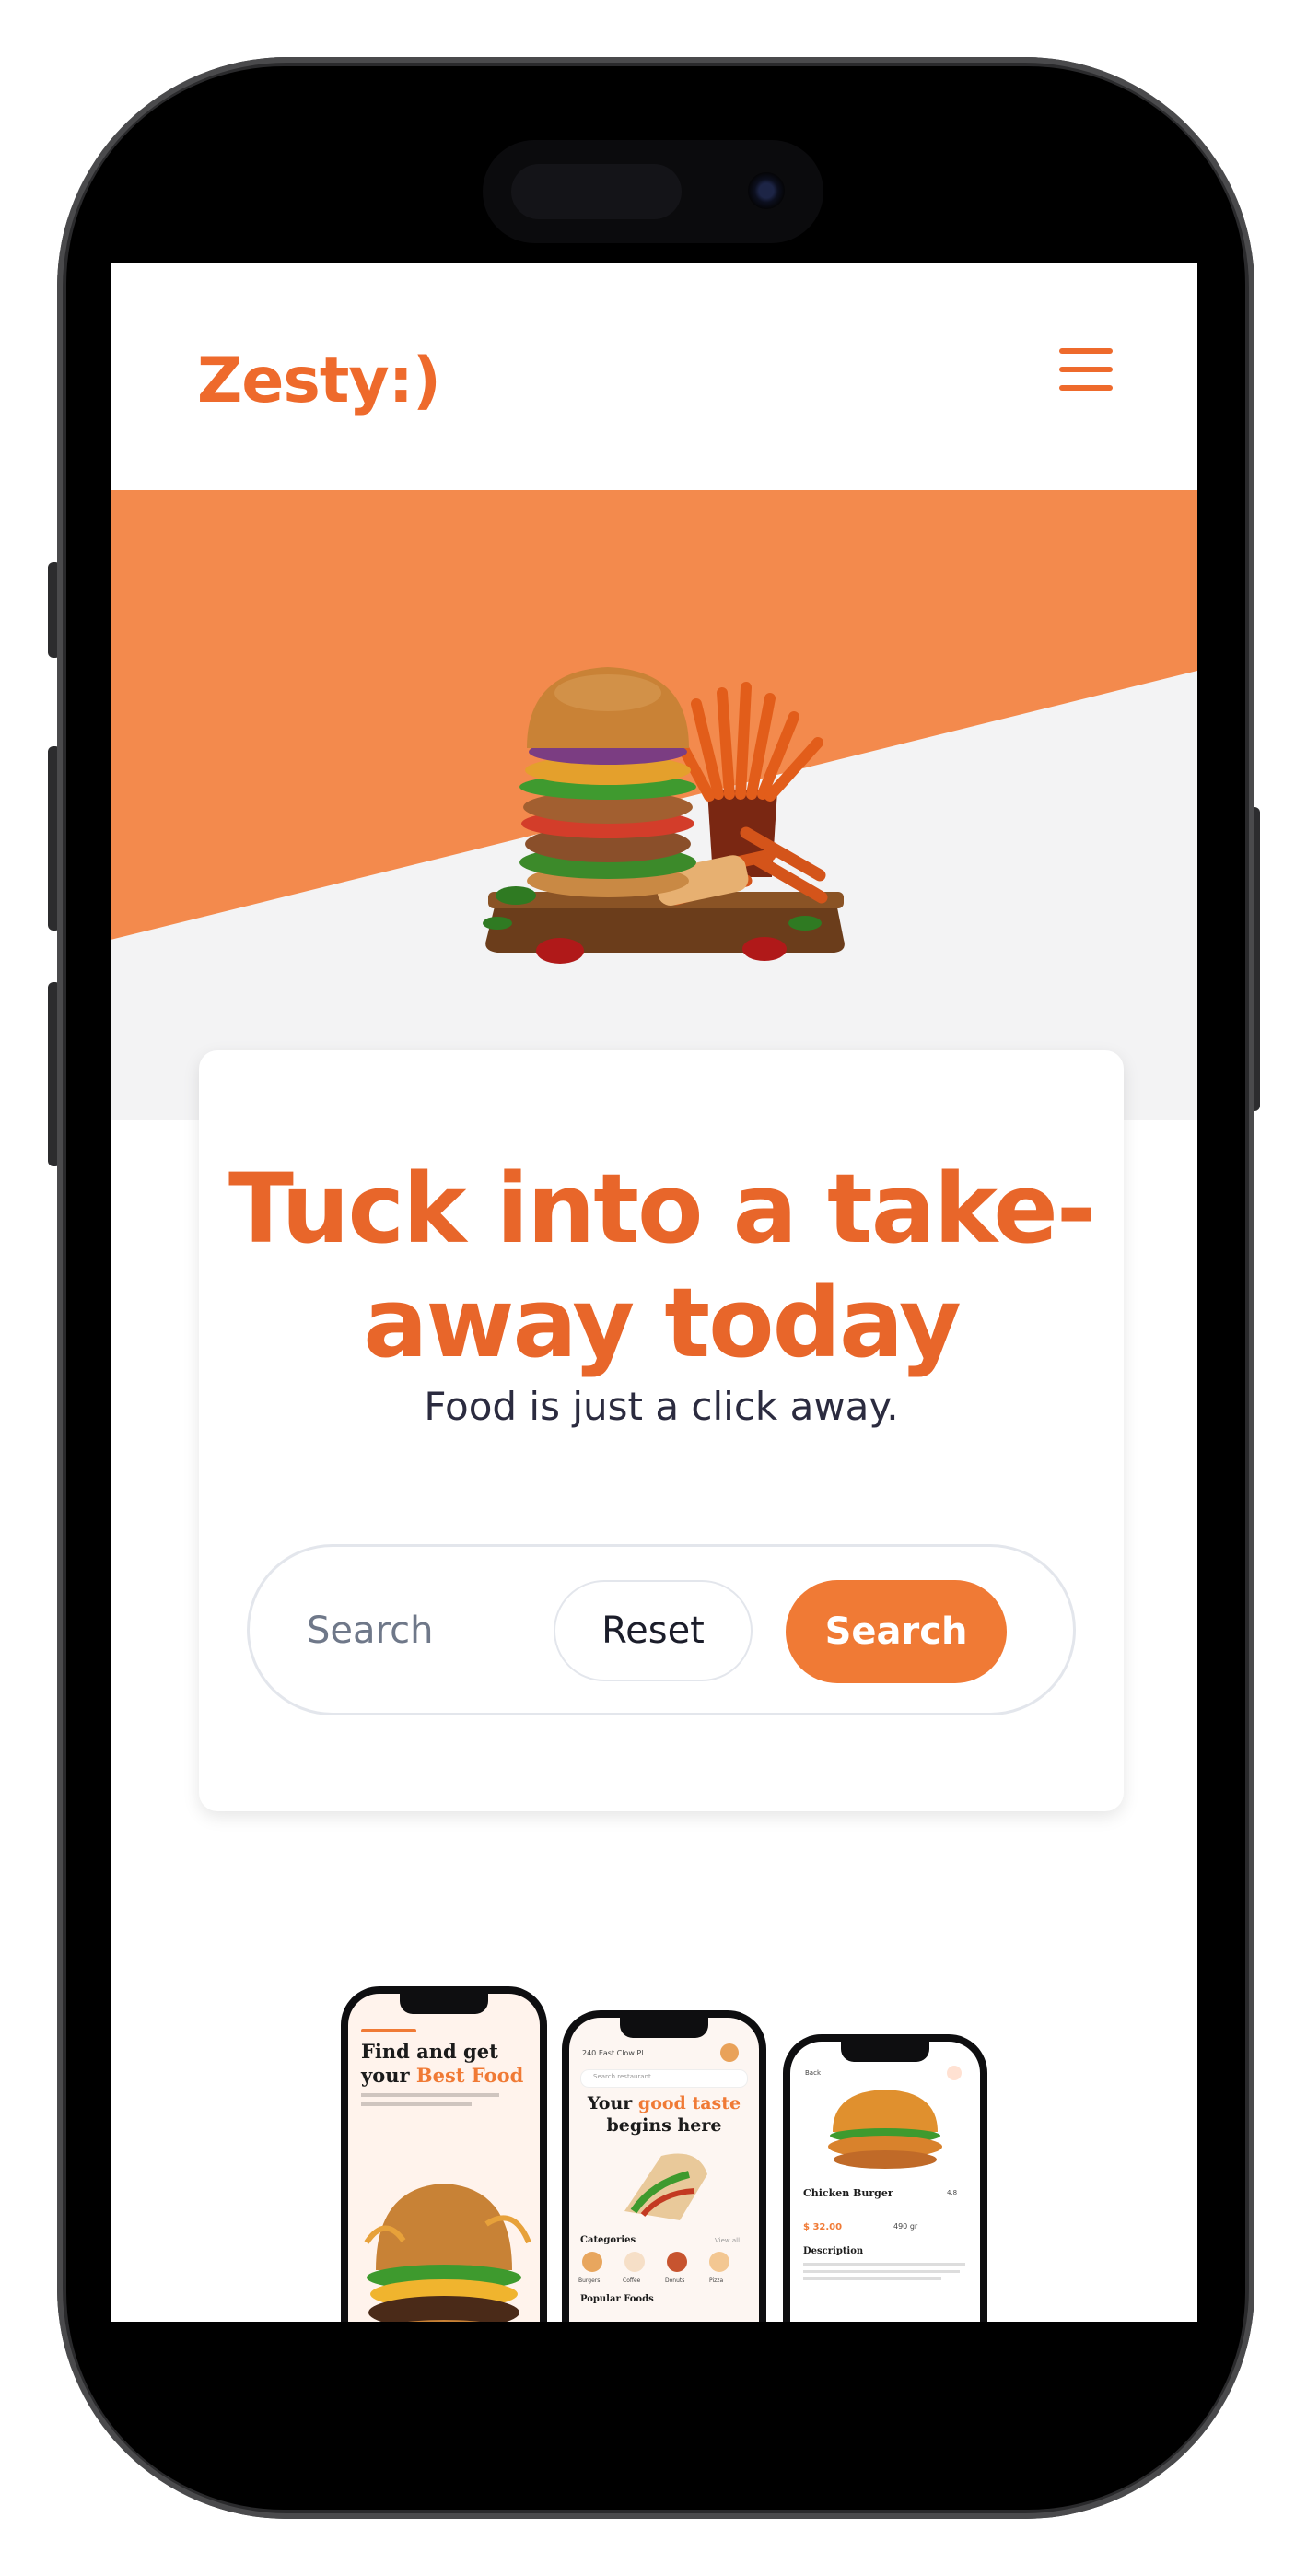 This screenshot has width=1307, height=2576. What do you see at coordinates (823, 2227) in the screenshot?
I see `mockup3-price: $ 32.00` at bounding box center [823, 2227].